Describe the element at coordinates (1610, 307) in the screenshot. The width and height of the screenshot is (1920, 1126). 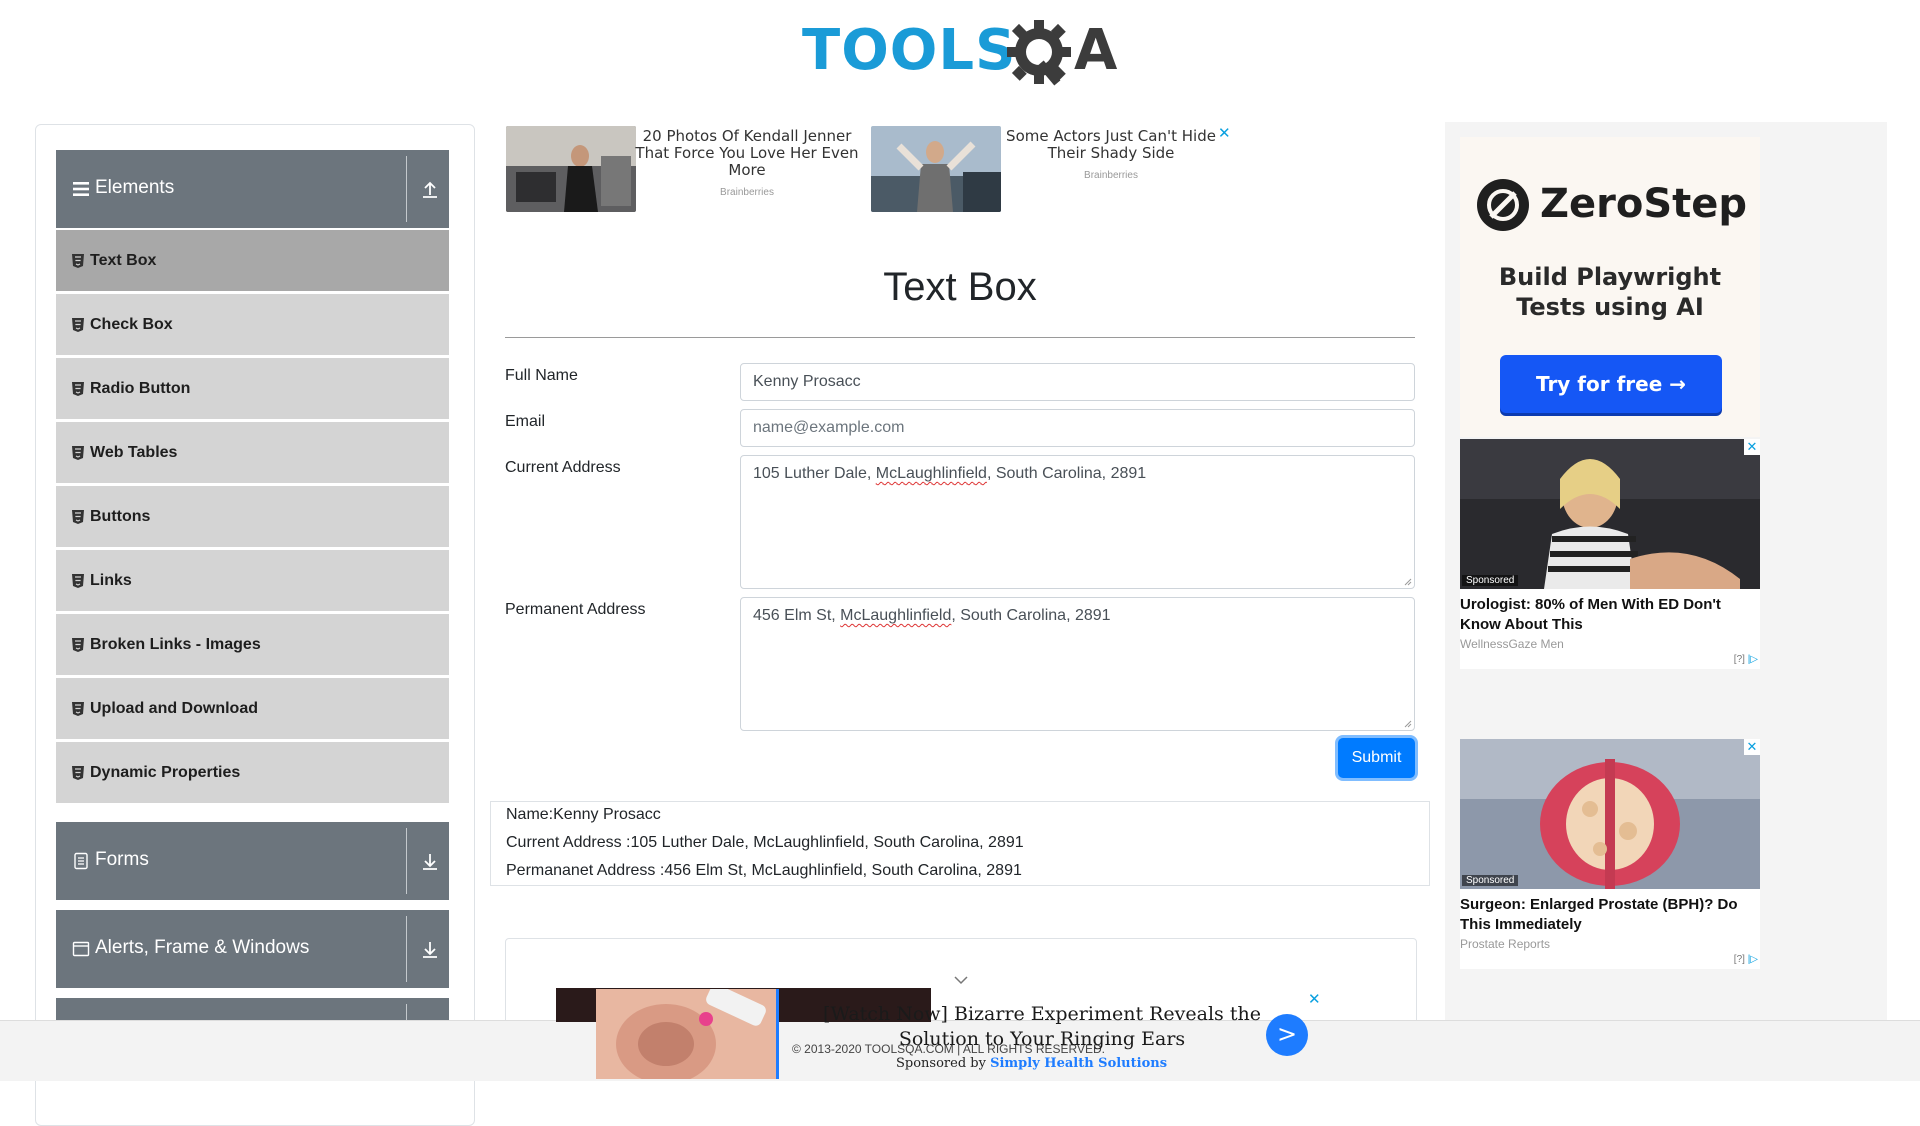
I see `zerostep-headline-line2: Tests using AI` at that location.